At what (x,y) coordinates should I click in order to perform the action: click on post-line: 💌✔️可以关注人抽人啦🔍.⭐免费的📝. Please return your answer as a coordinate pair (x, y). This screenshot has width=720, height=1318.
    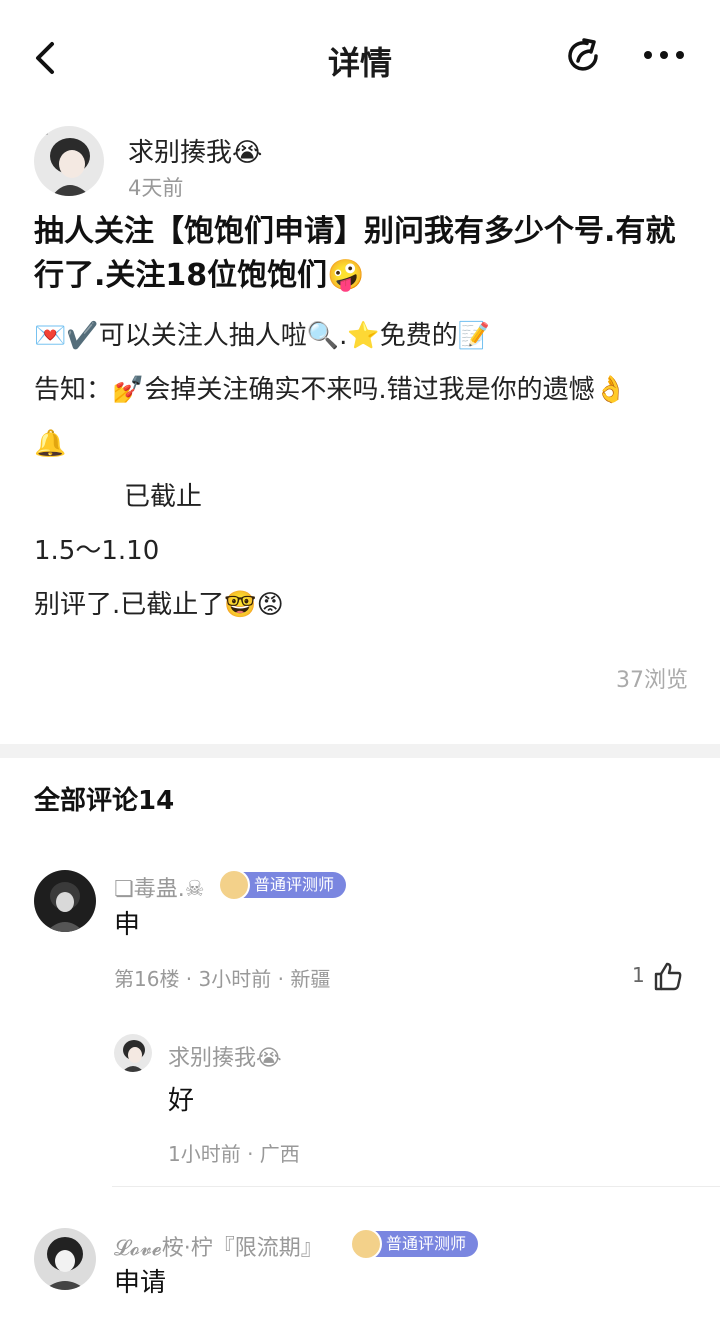
    Looking at the image, I should click on (262, 336).